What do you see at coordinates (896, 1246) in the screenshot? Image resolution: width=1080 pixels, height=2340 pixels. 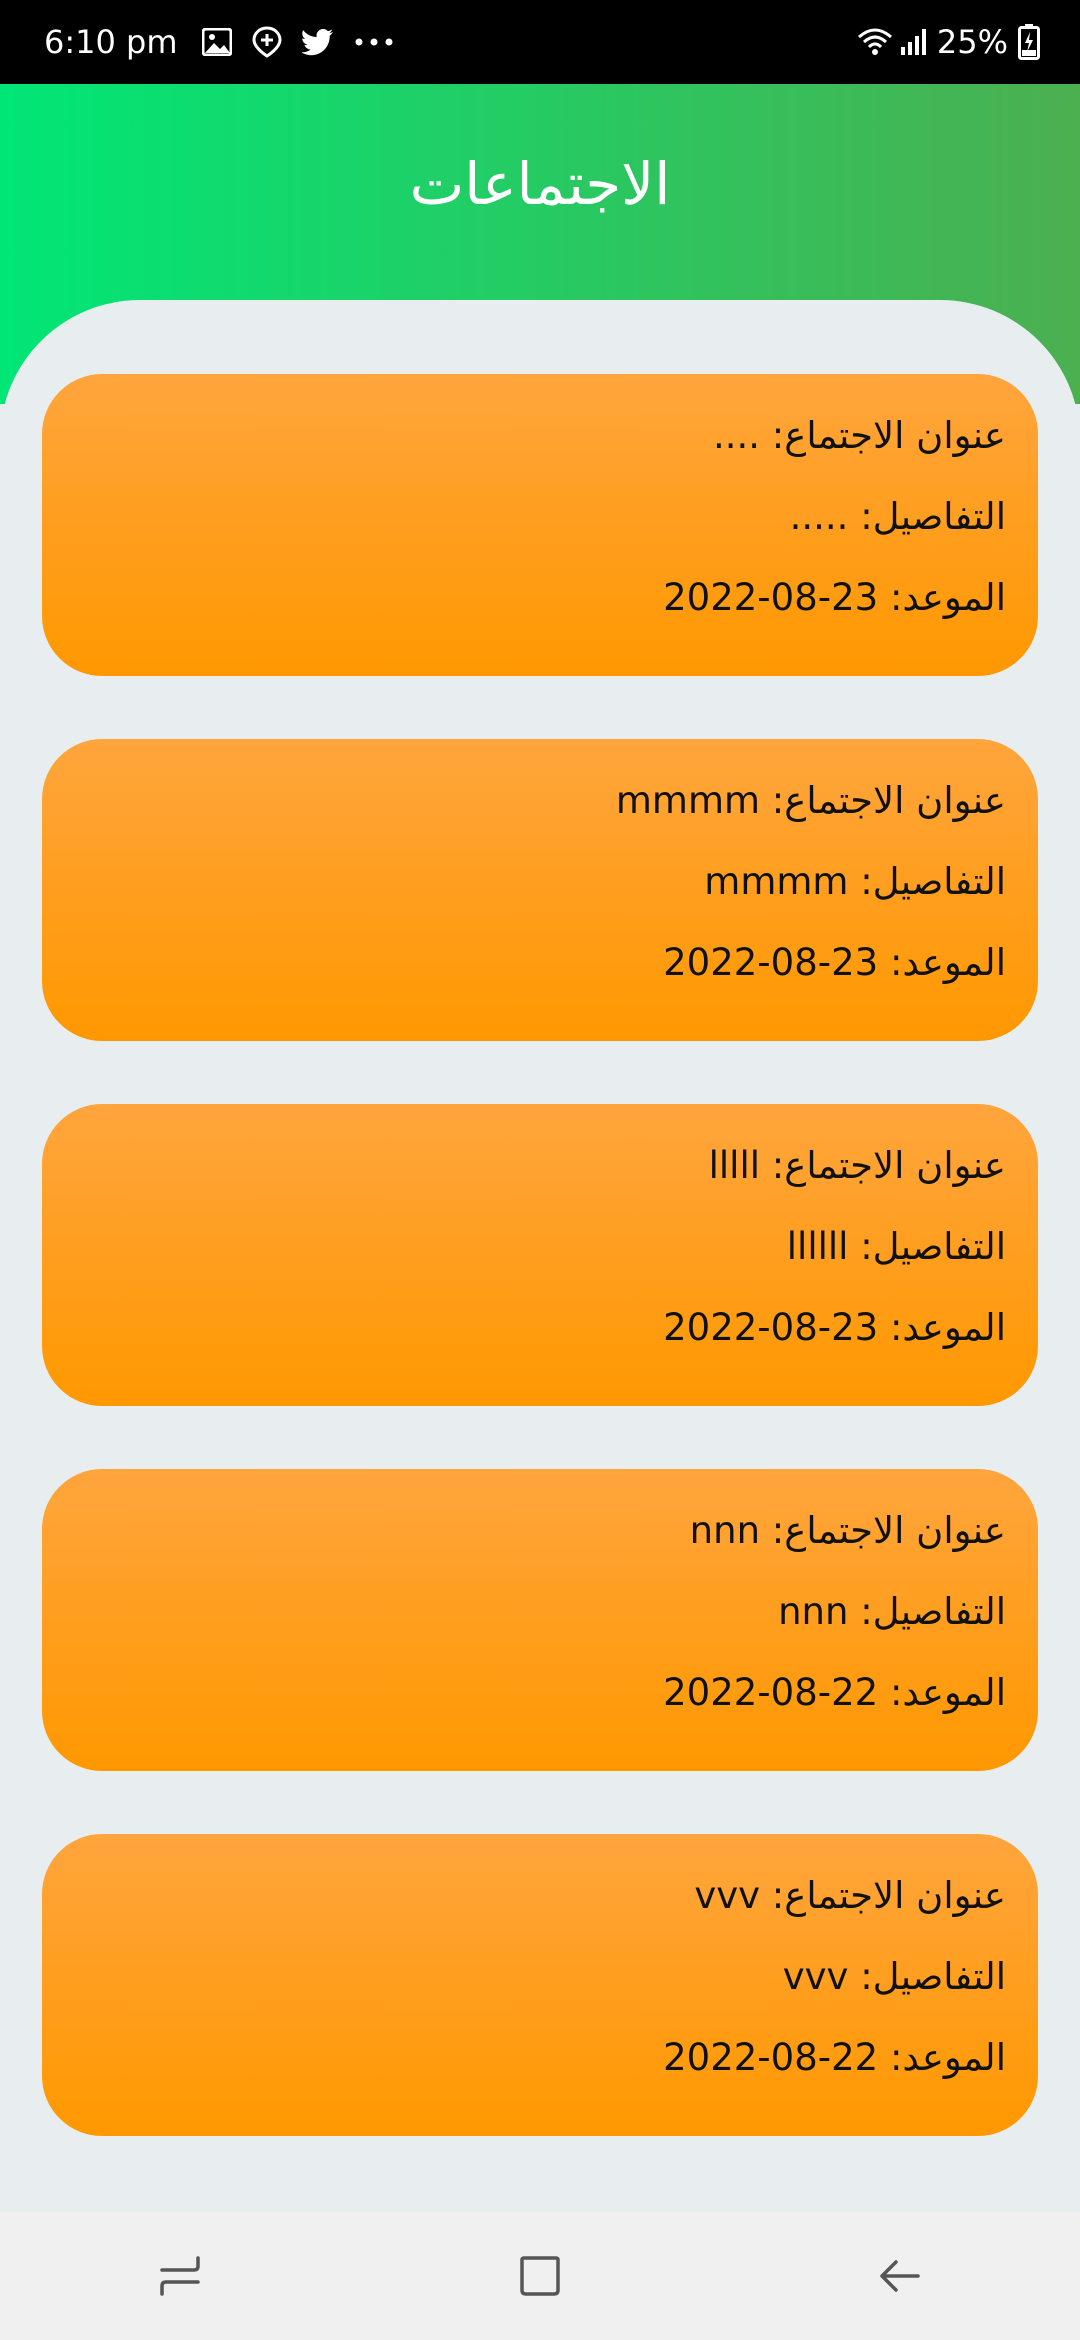 I see `meeting-details: التفاصيل: llllll` at bounding box center [896, 1246].